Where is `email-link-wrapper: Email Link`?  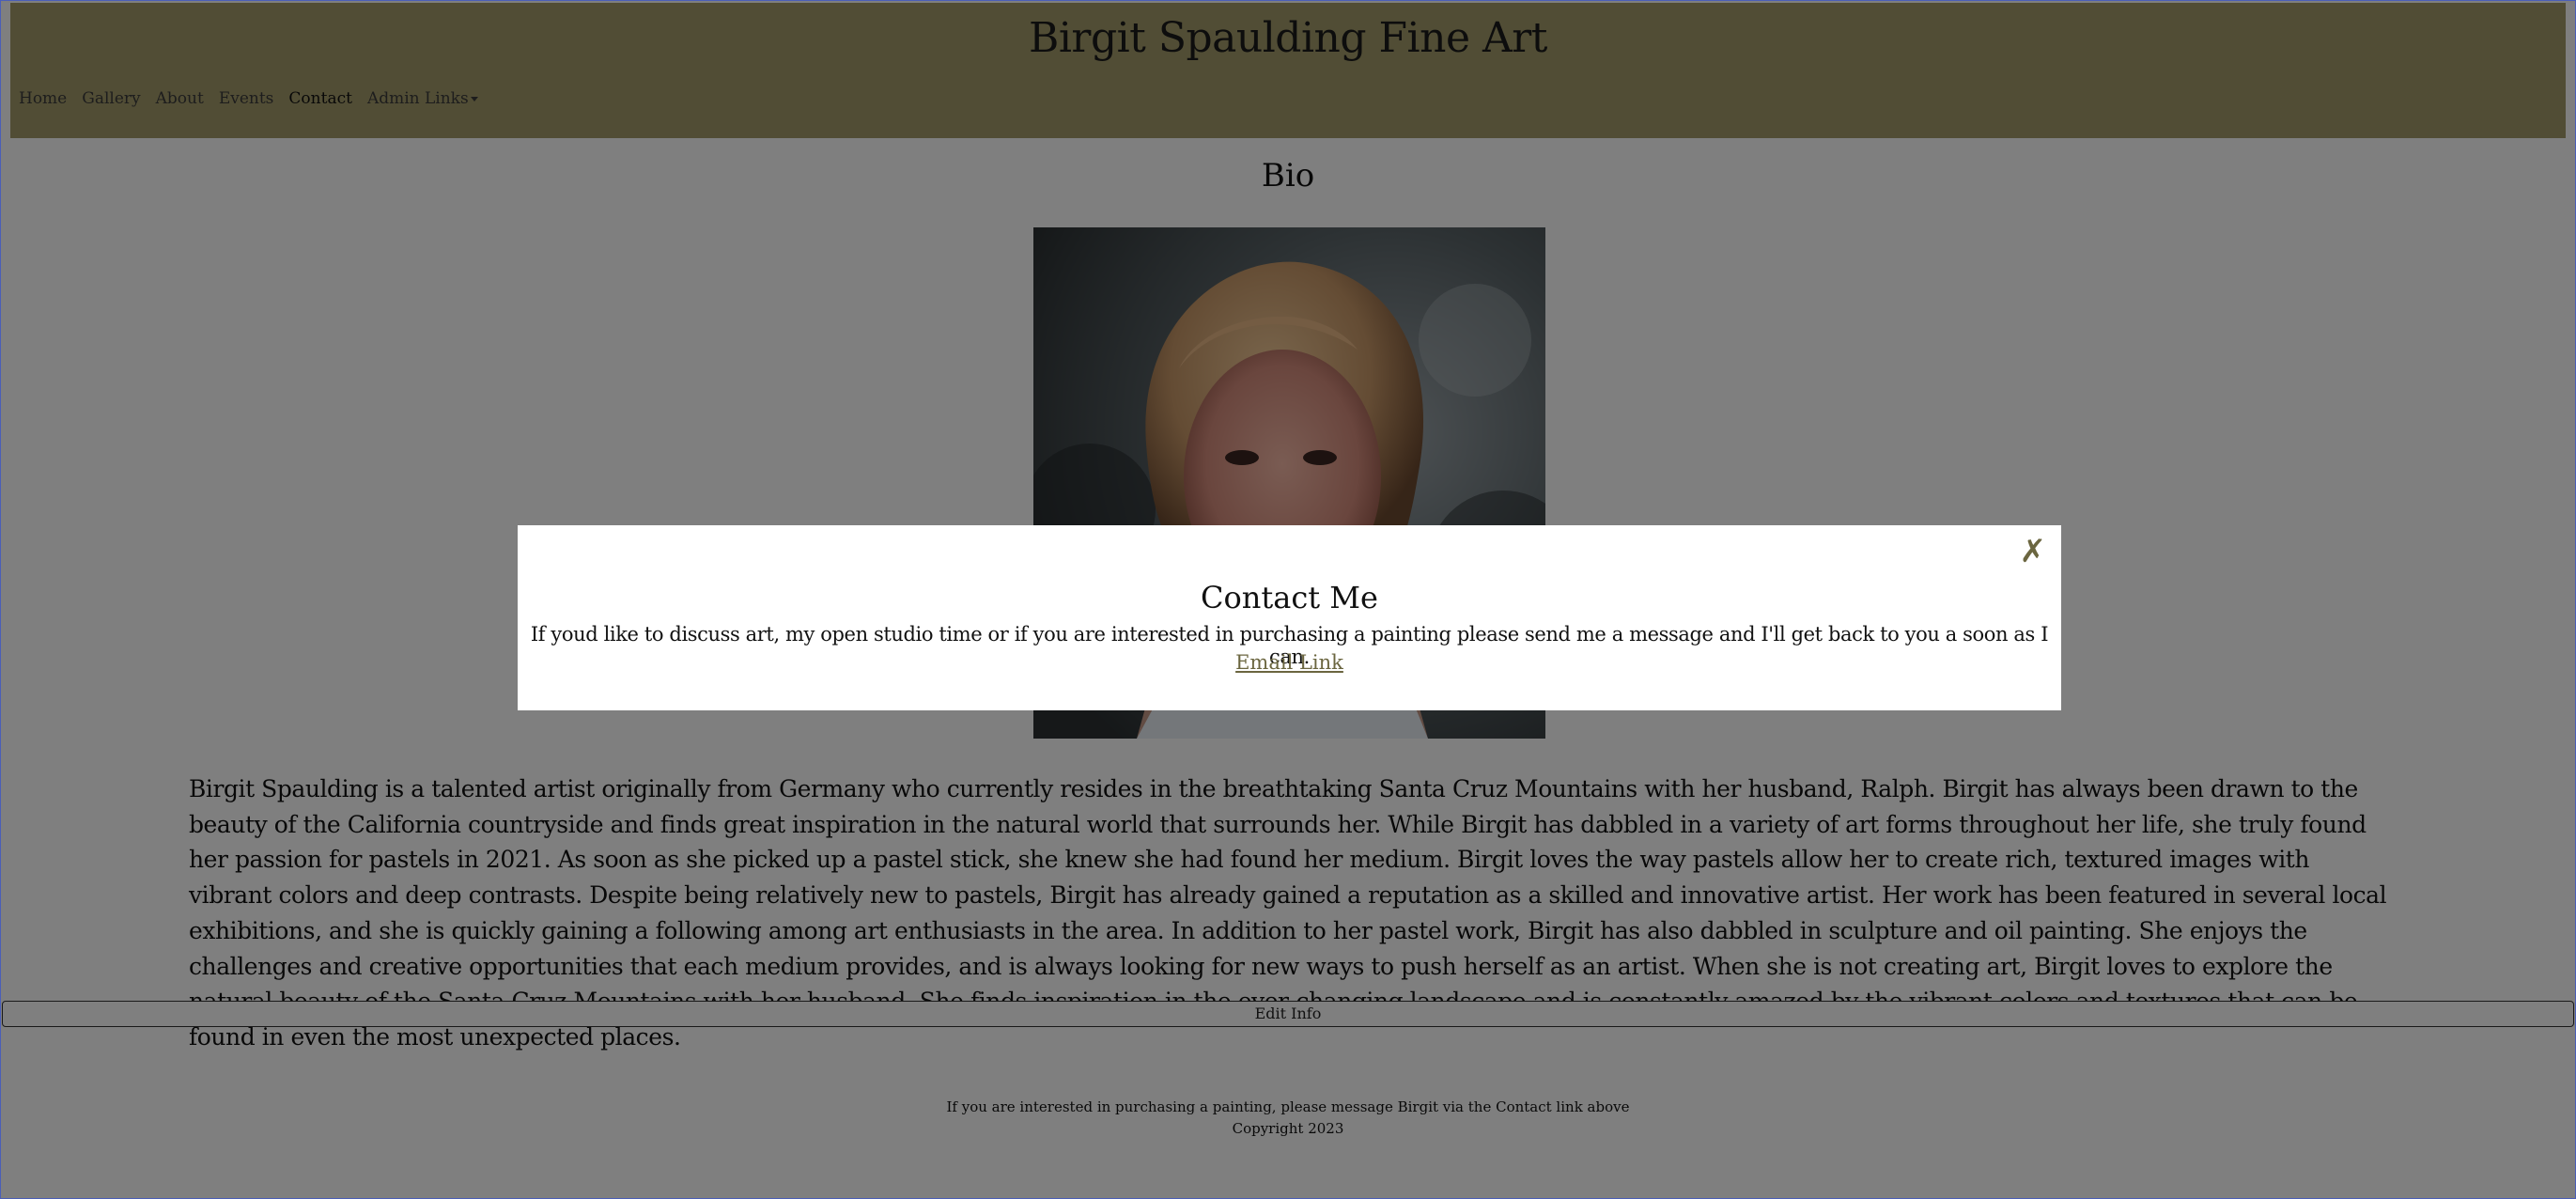 email-link-wrapper: Email Link is located at coordinates (1289, 662).